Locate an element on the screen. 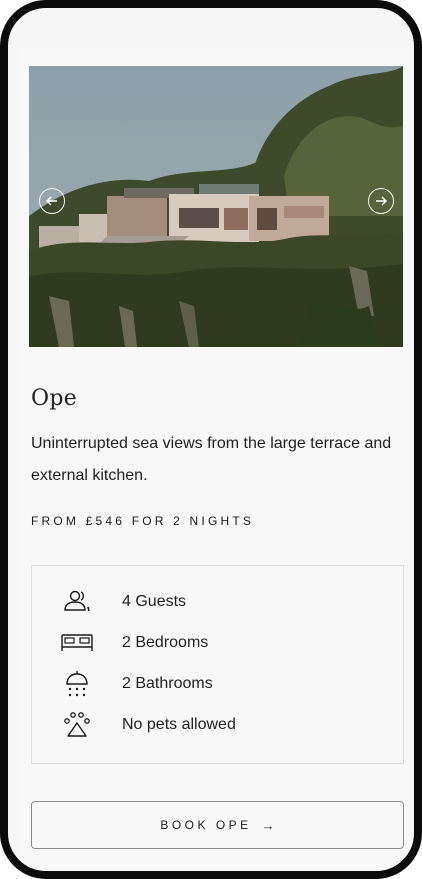 The image size is (422, 879). paw-icon is located at coordinates (77, 725).